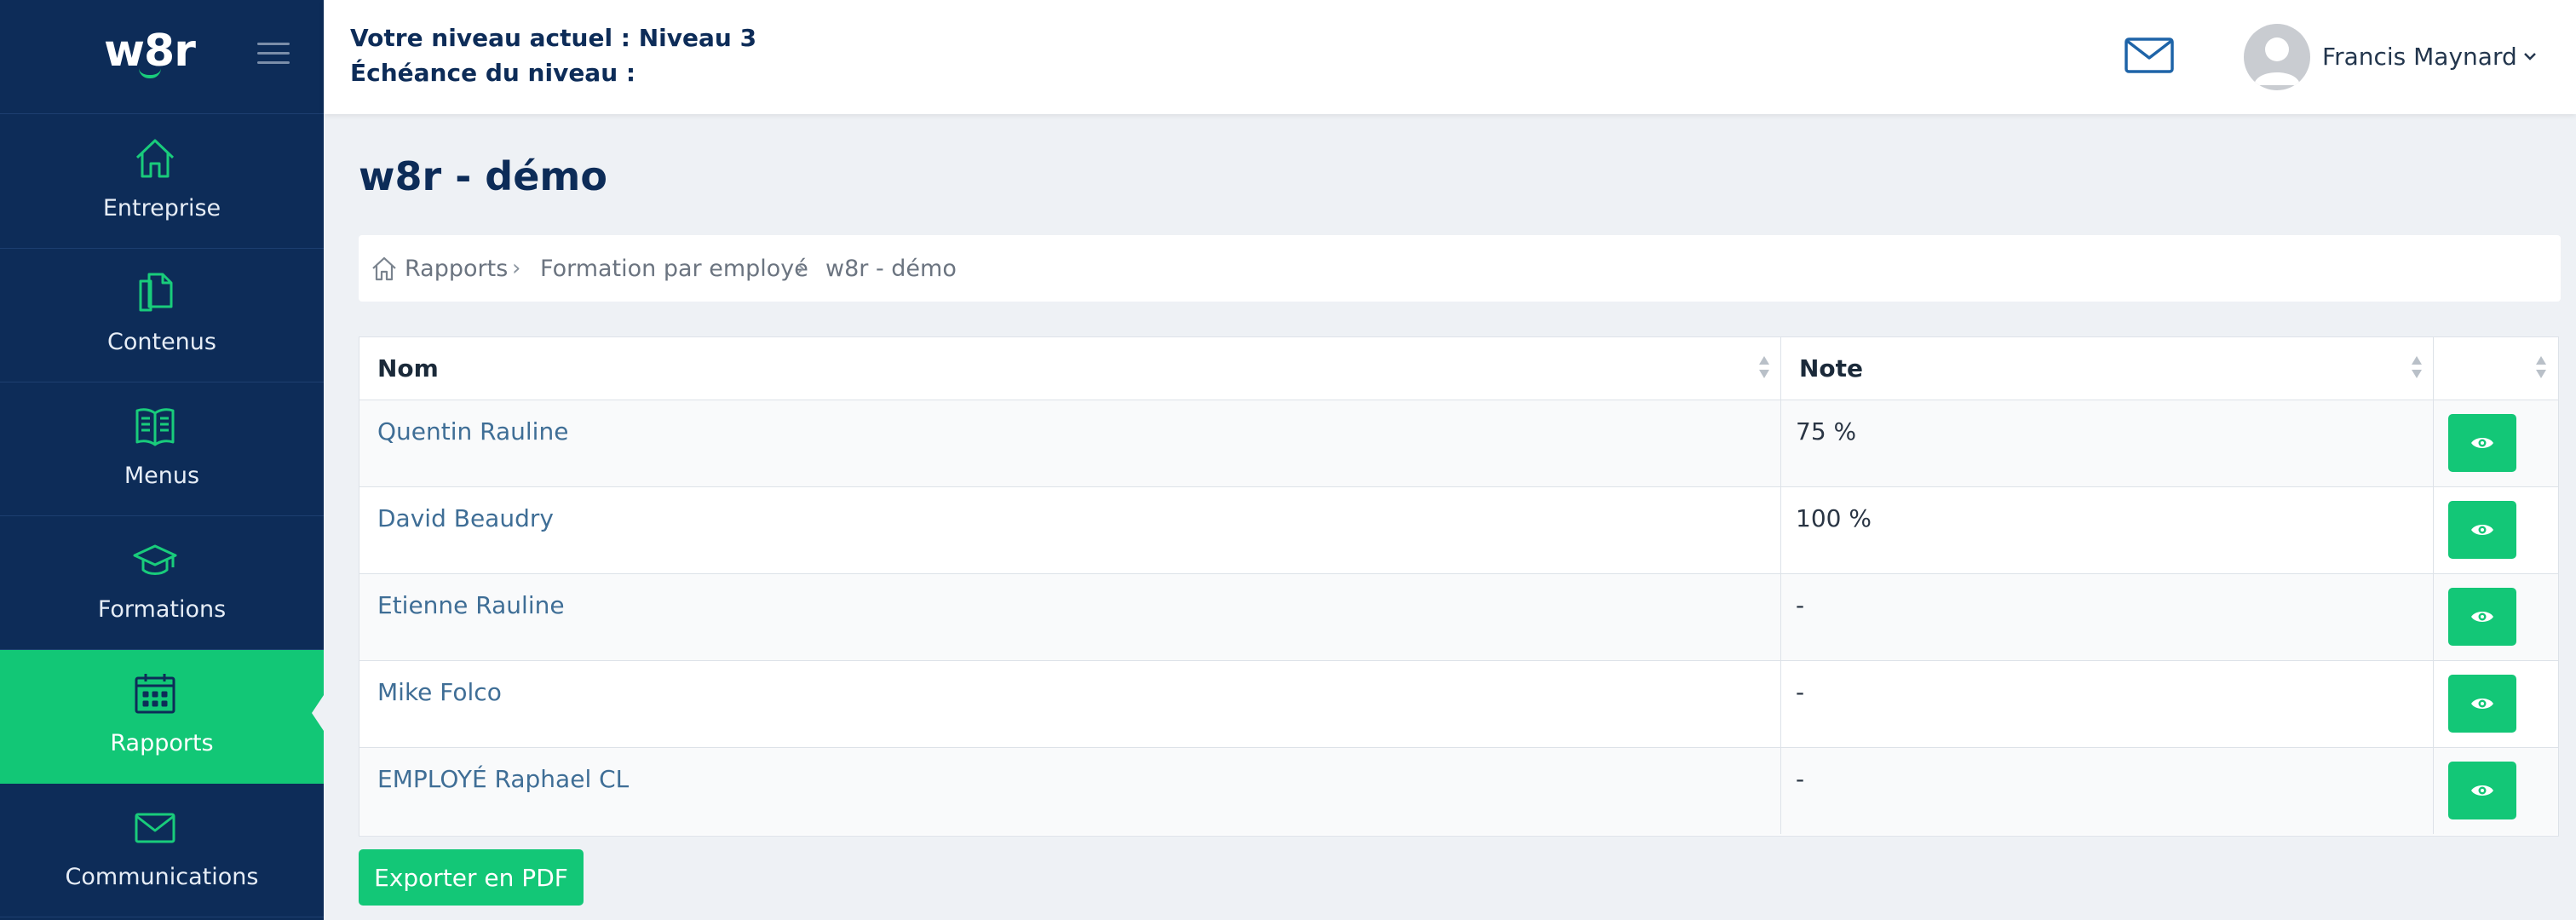 Image resolution: width=2576 pixels, height=920 pixels. Describe the element at coordinates (440, 692) in the screenshot. I see `employee-name-link: Mike Folco` at that location.